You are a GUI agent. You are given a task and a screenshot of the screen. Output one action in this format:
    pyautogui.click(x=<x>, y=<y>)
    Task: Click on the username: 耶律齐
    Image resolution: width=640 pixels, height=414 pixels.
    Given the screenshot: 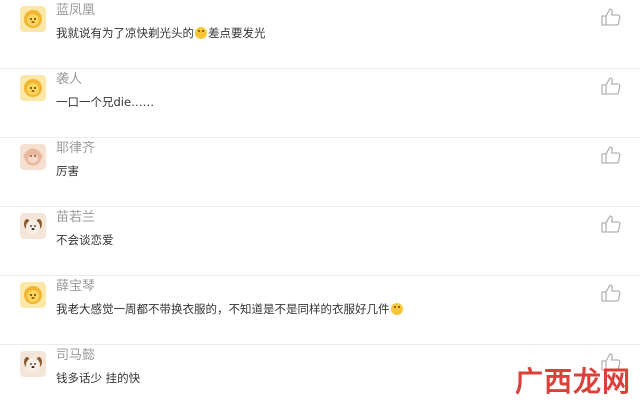 What is the action you would take?
    pyautogui.click(x=75, y=149)
    